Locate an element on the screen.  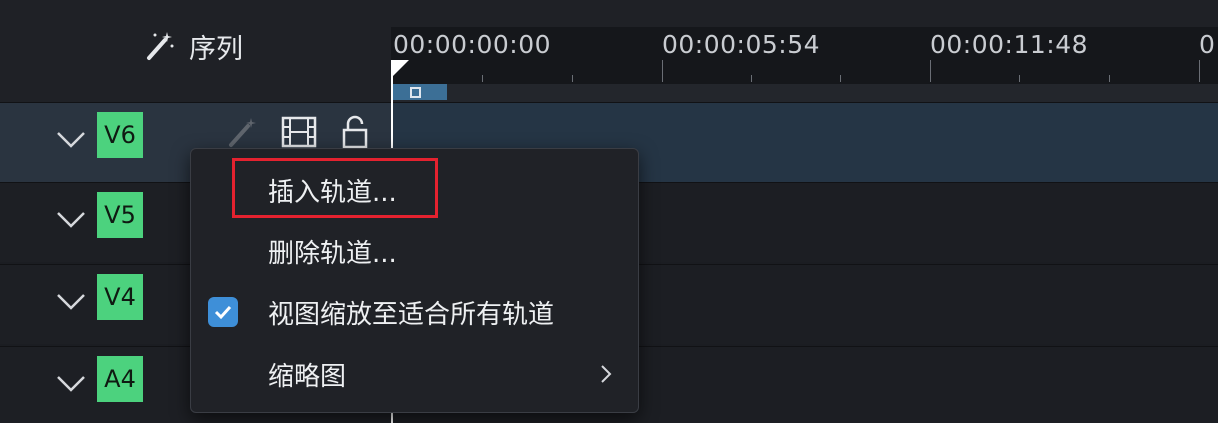
track-label: V5 is located at coordinates (120, 215).